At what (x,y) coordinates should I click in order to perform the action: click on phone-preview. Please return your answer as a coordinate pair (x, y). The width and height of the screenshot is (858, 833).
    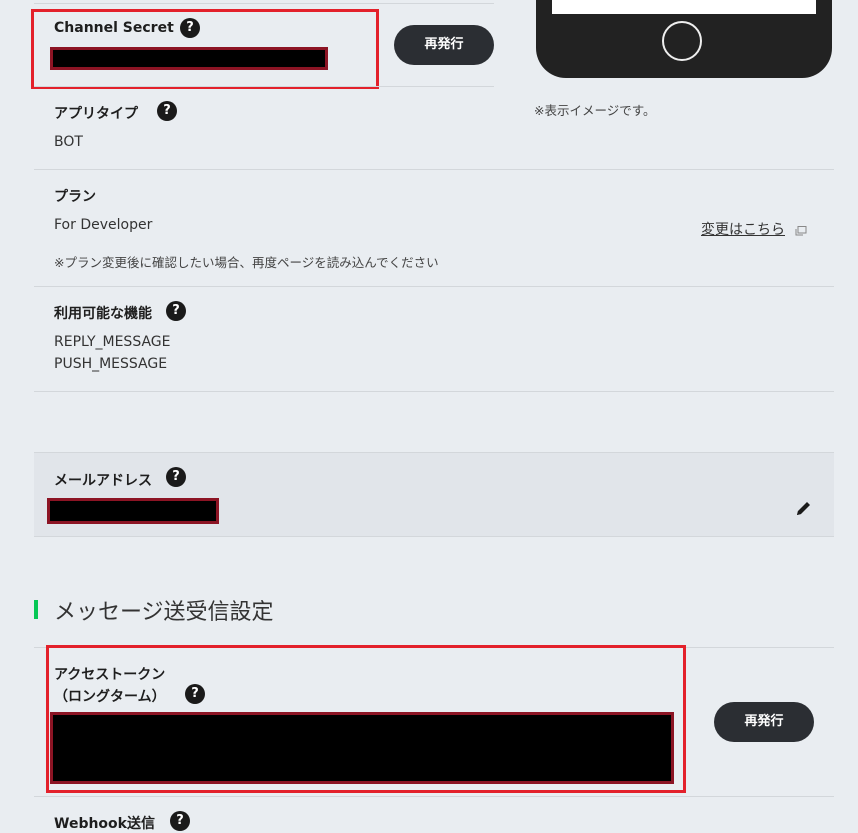
    Looking at the image, I should click on (684, 39).